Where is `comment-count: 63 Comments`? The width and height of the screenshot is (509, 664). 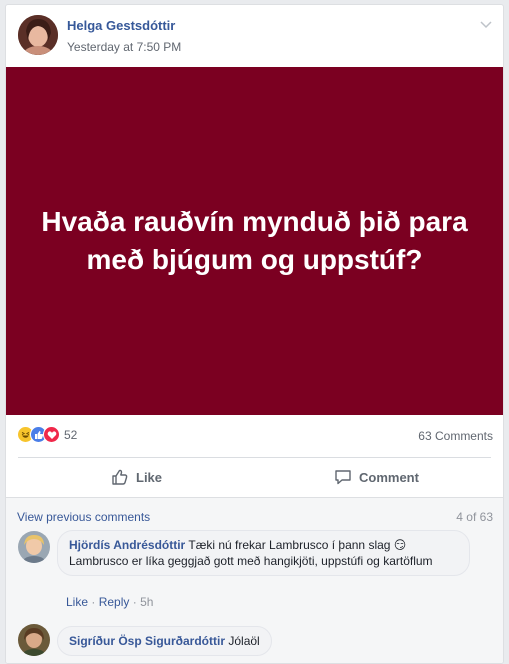
comment-count: 63 Comments is located at coordinates (455, 436).